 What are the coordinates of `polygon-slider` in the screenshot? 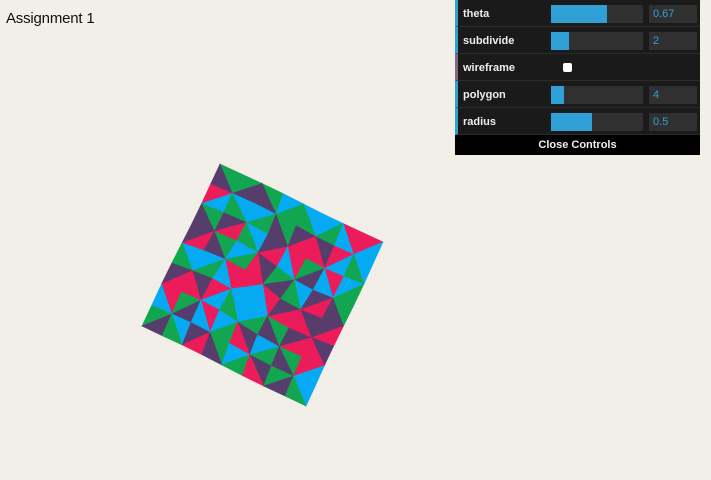 It's located at (597, 95).